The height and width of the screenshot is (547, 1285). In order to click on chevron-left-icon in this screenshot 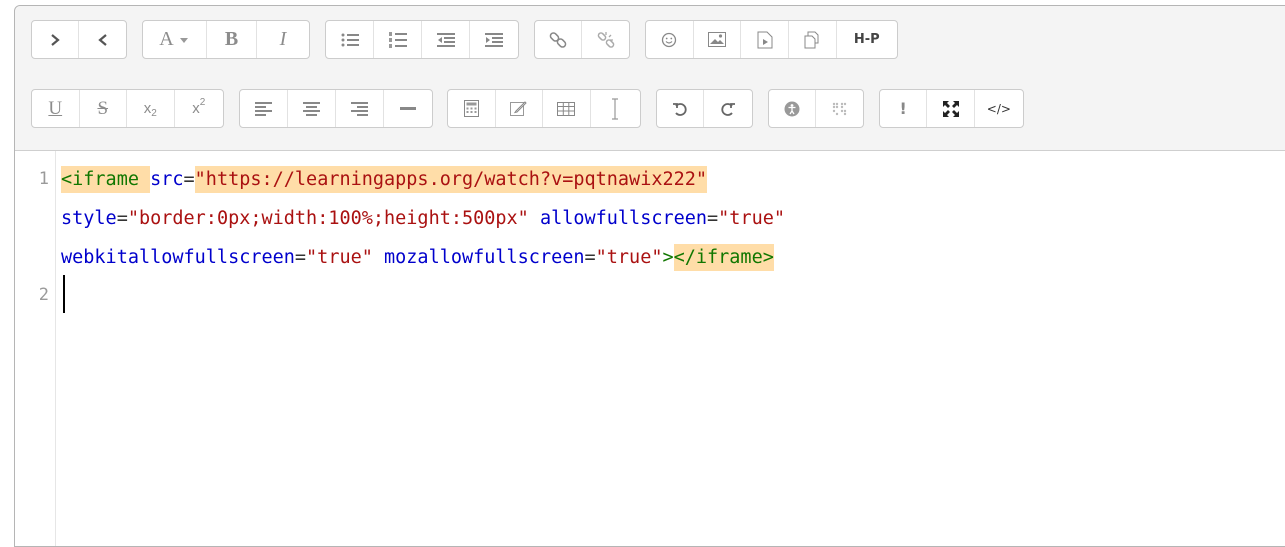, I will do `click(102, 39)`.